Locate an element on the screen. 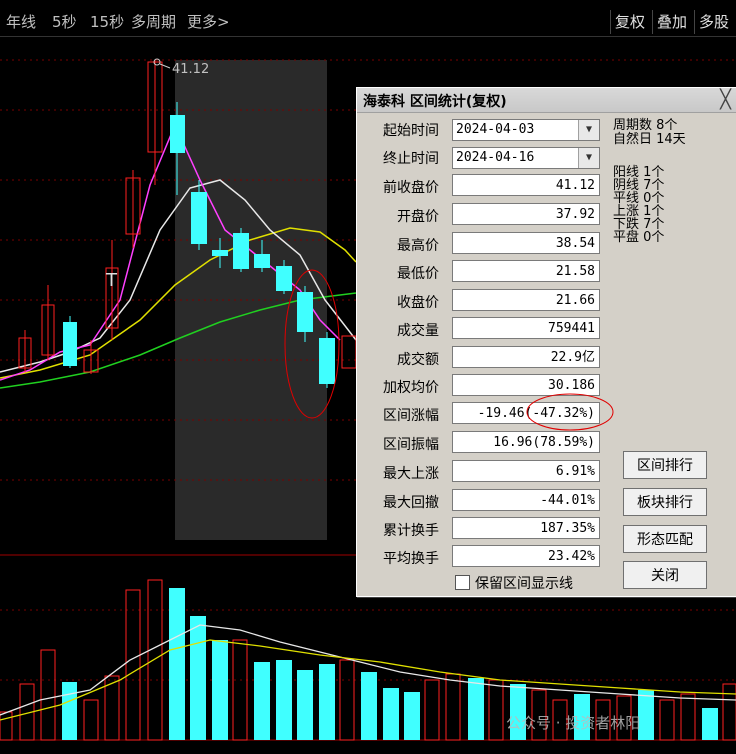  end-time-select: 2024-04-16 ▼ is located at coordinates (526, 158).